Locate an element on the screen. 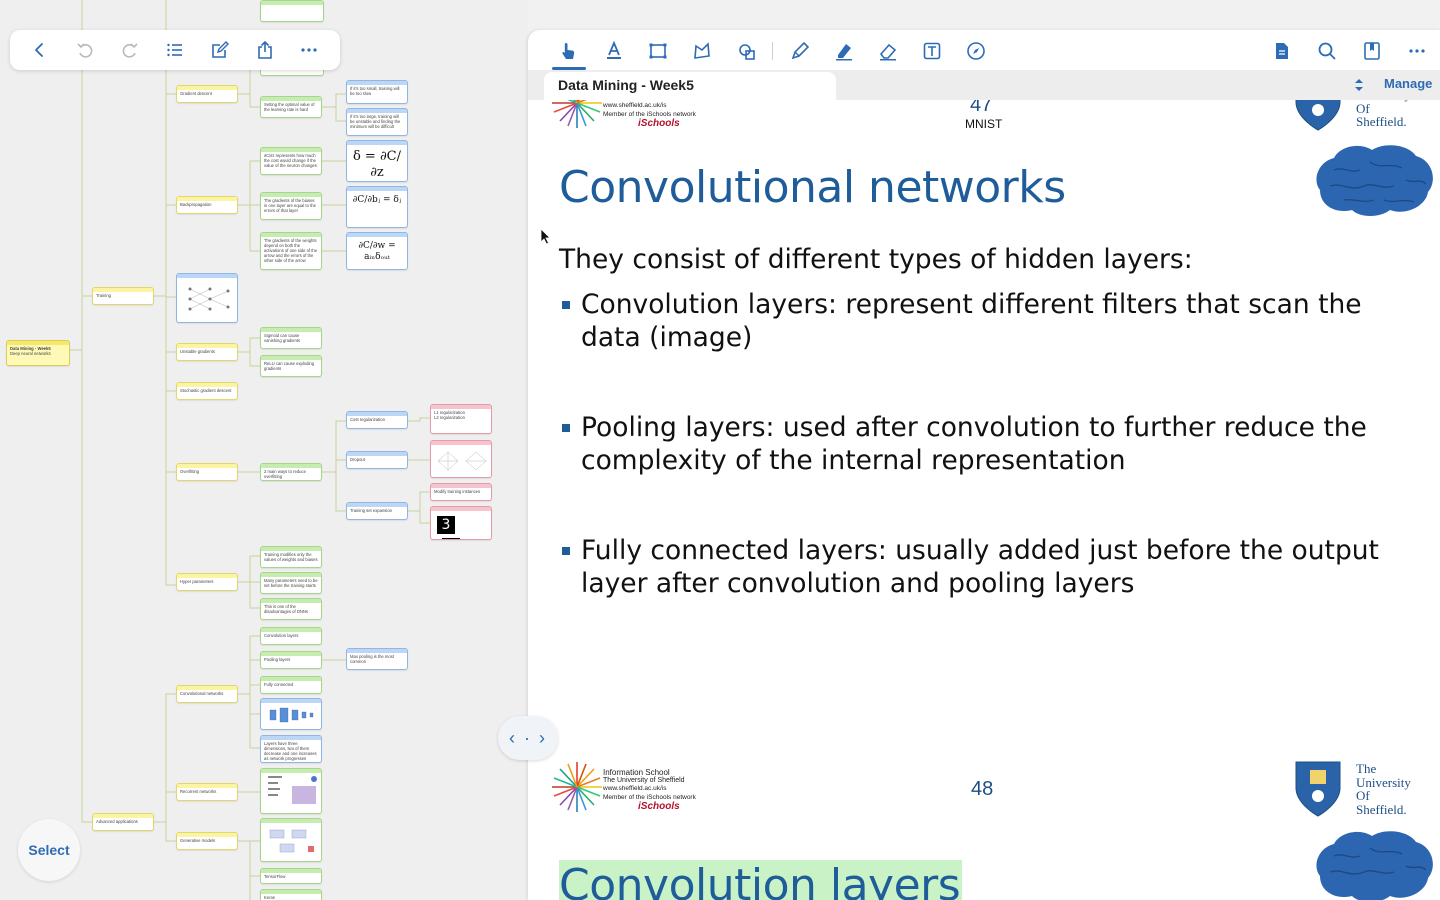 This screenshot has height=900, width=1440. eraser-button is located at coordinates (888, 51).